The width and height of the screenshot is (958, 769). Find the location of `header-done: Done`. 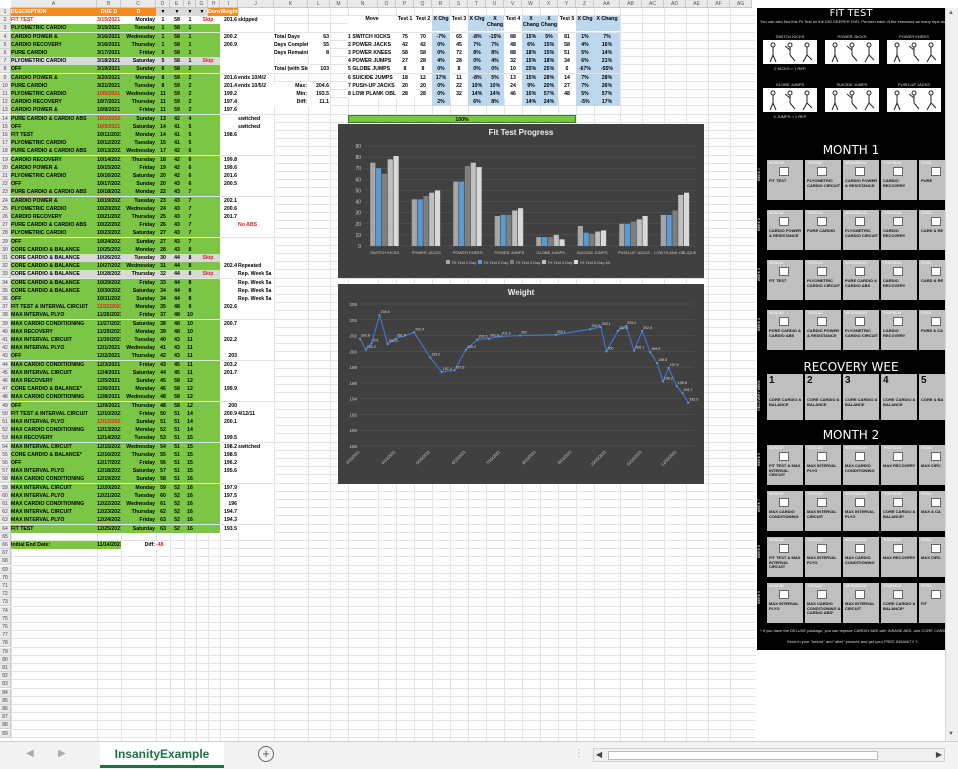

header-done: Done is located at coordinates (214, 12).